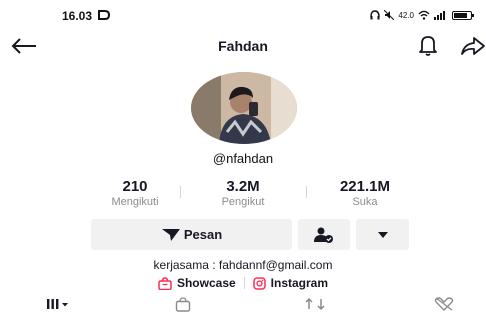  I want to click on tab-liked, so click(444, 304).